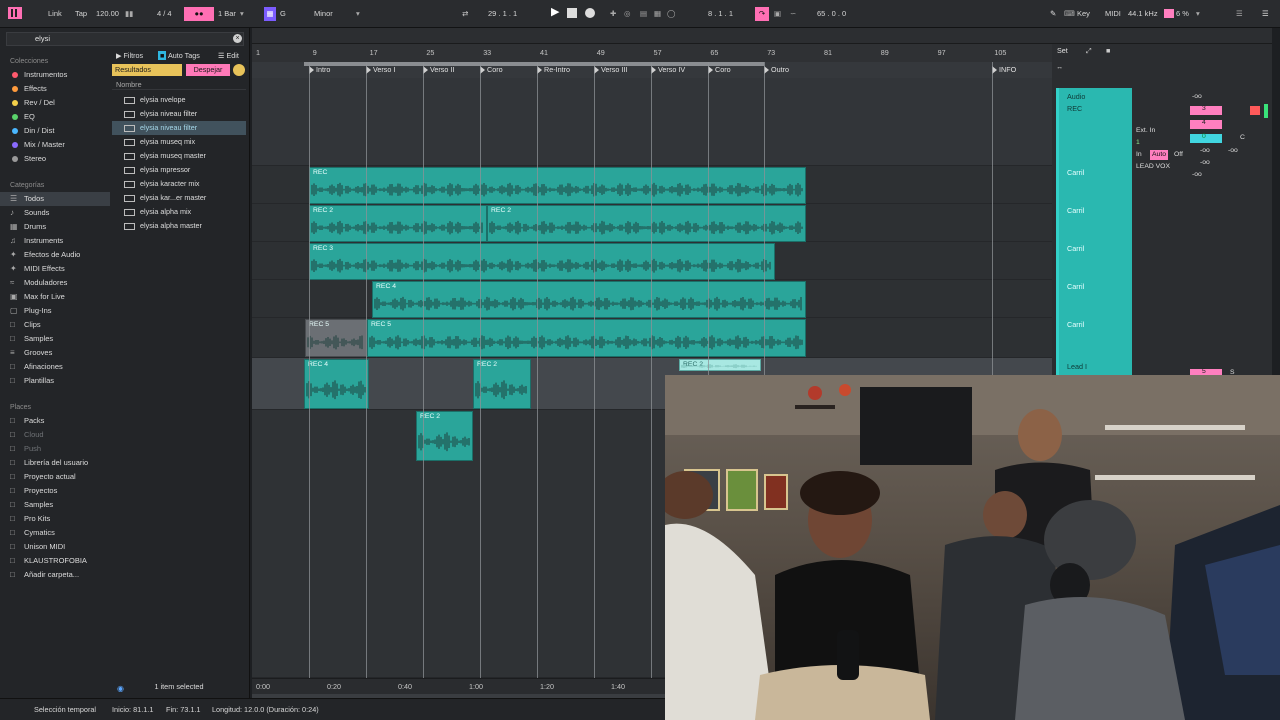  Describe the element at coordinates (55, 381) in the screenshot. I see `category-item: □ Plantillas` at that location.